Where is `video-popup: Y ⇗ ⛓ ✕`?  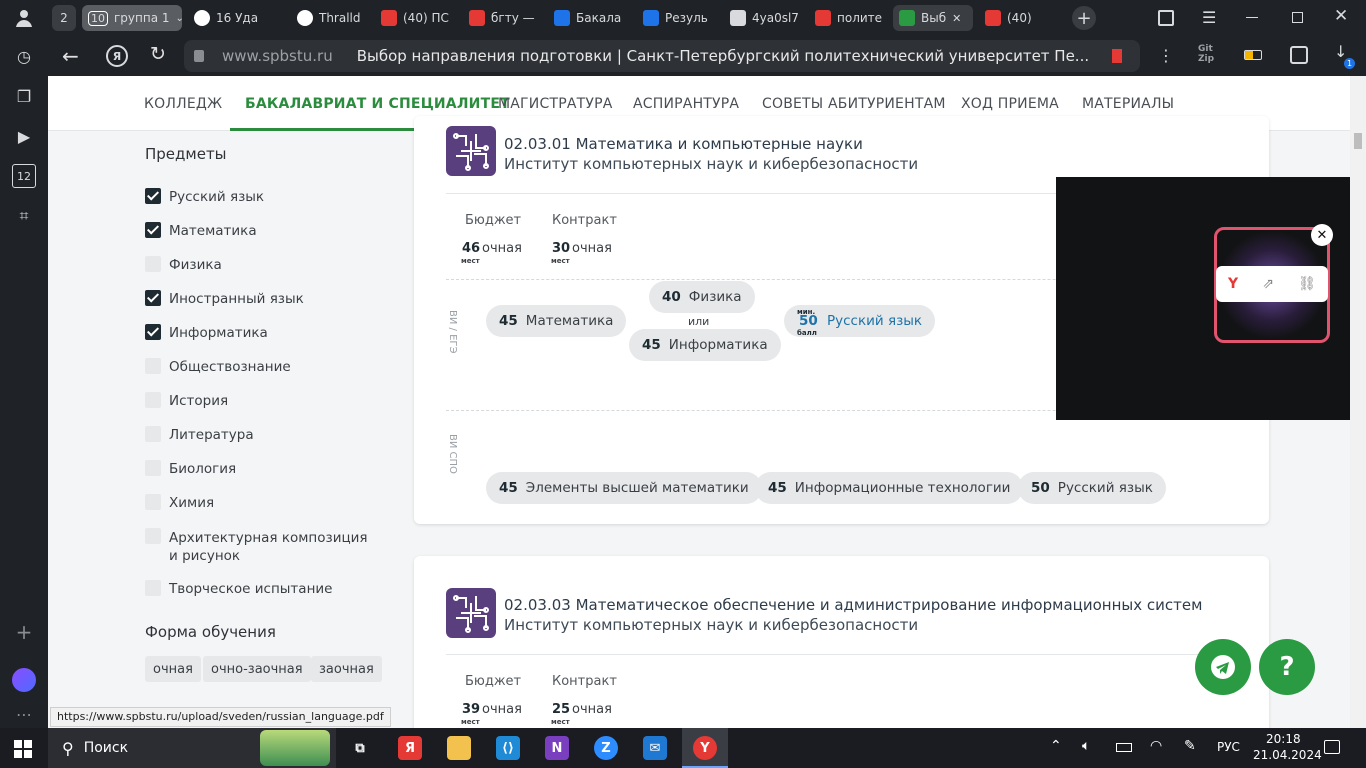 video-popup: Y ⇗ ⛓ ✕ is located at coordinates (1211, 298).